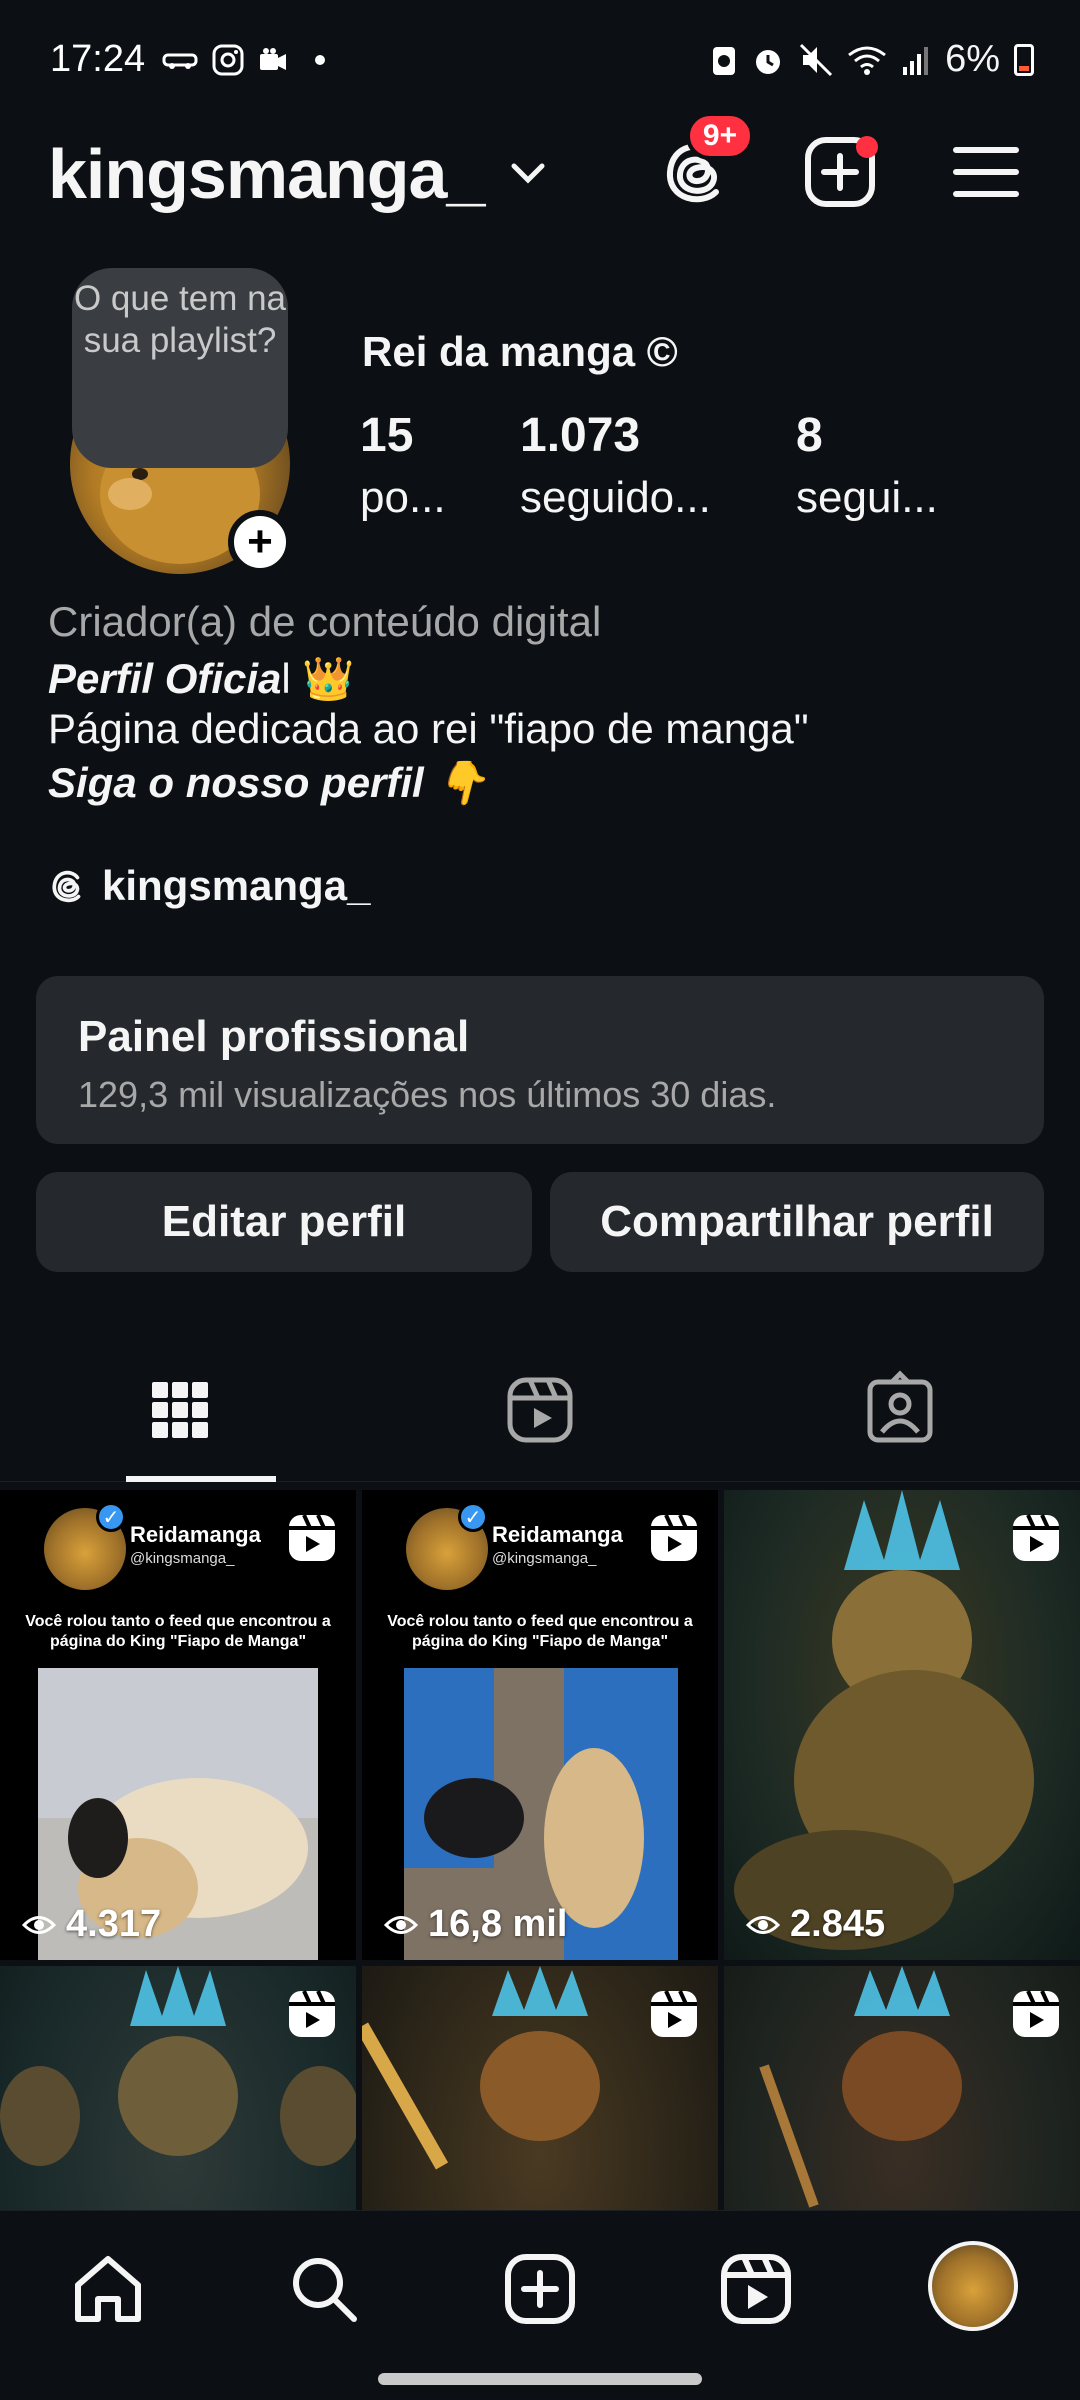  What do you see at coordinates (236, 885) in the screenshot?
I see `threads-handle: kingsmanga_` at bounding box center [236, 885].